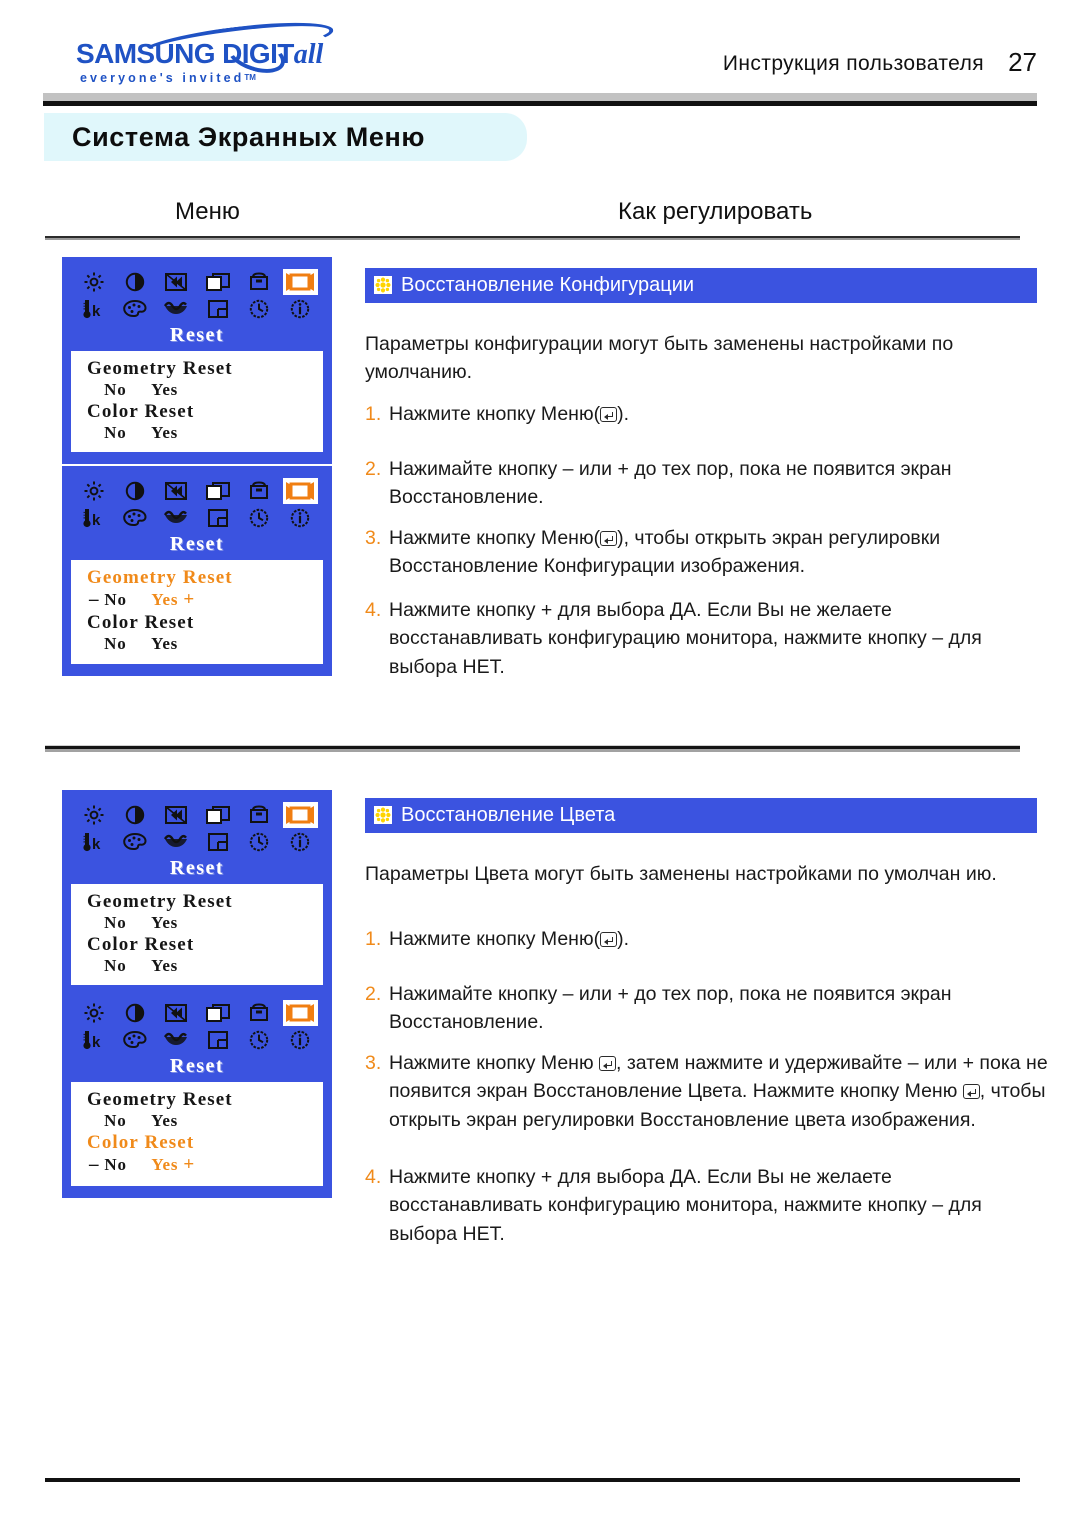 The height and width of the screenshot is (1528, 1080). Describe the element at coordinates (185, 53) in the screenshot. I see `logo-wordmark-main: SAMSUNG DIGIT` at that location.